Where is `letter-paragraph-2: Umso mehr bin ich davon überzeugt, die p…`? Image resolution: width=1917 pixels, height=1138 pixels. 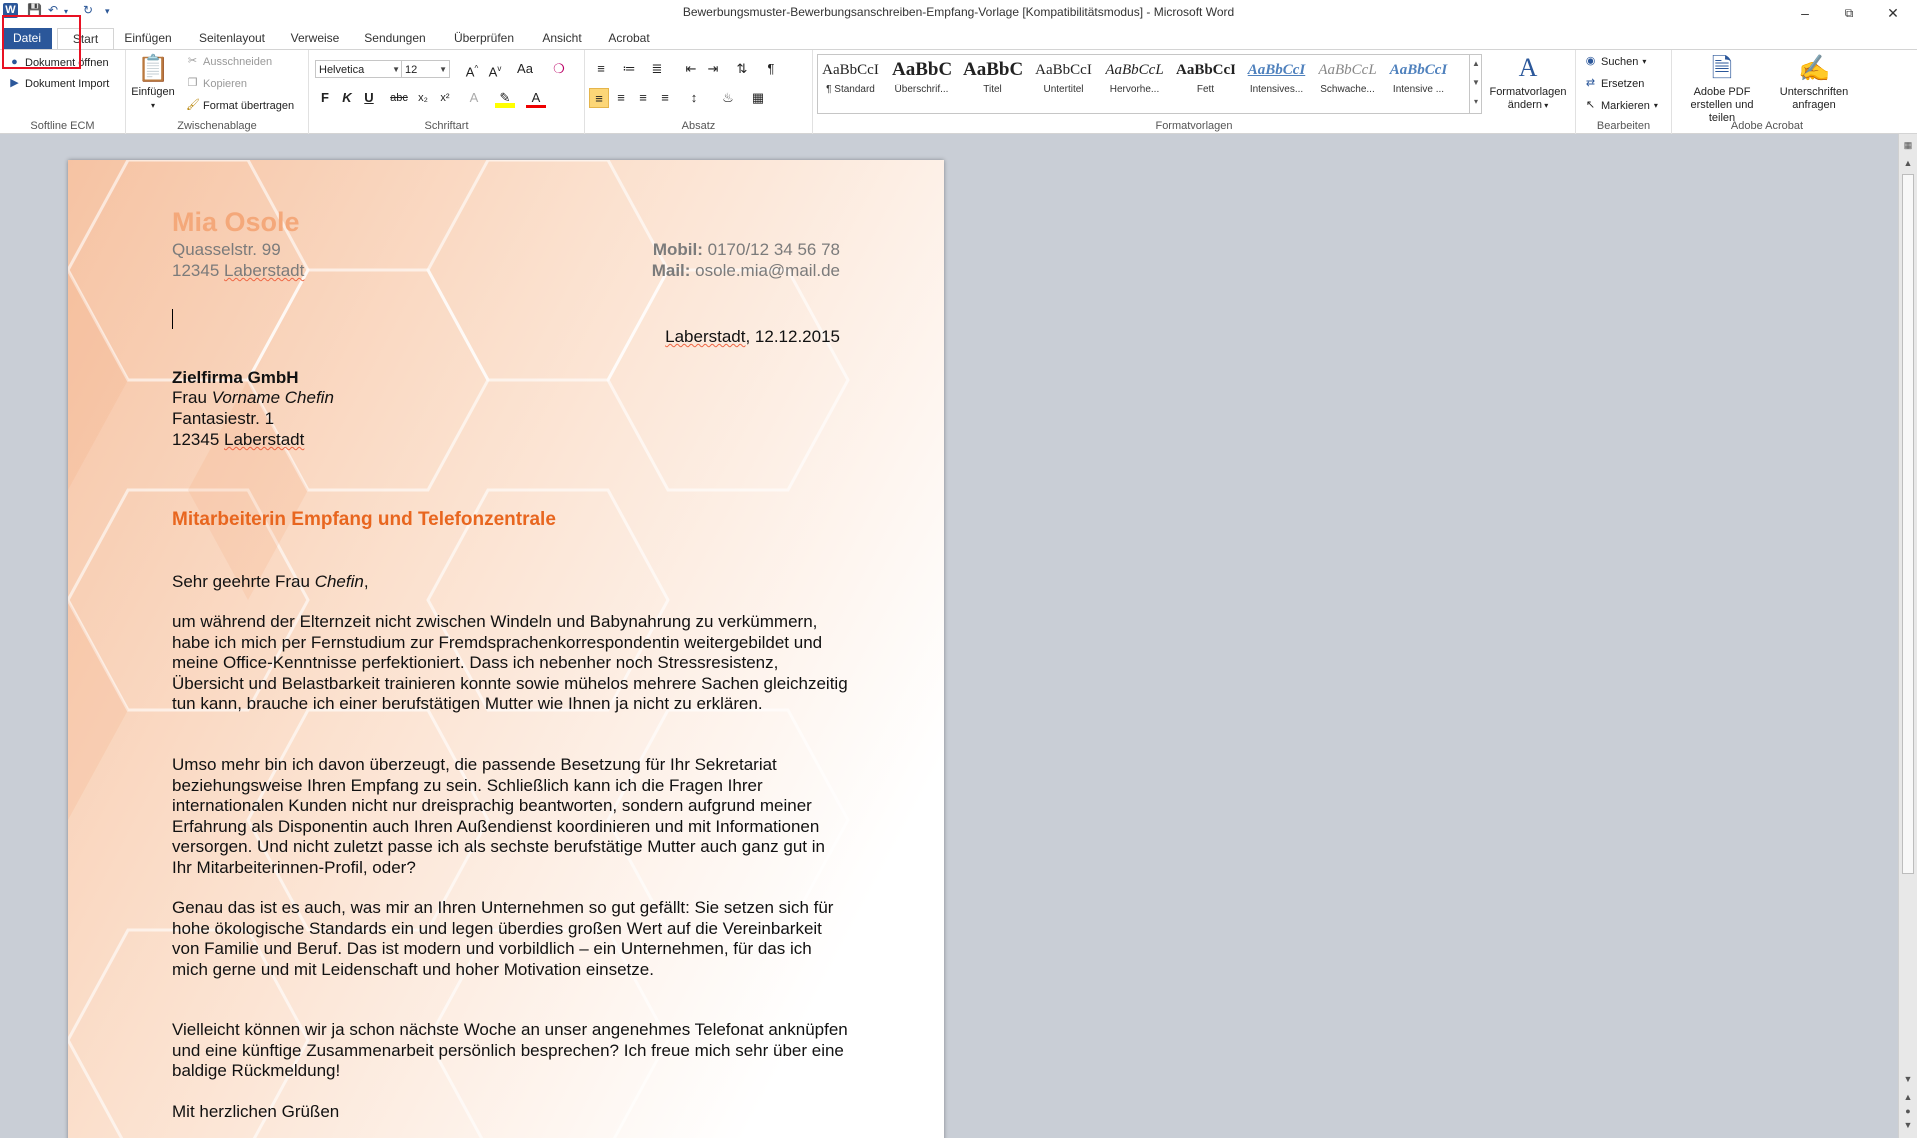
letter-paragraph-2: Umso mehr bin ich davon überzeugt, die p… is located at coordinates (498, 816).